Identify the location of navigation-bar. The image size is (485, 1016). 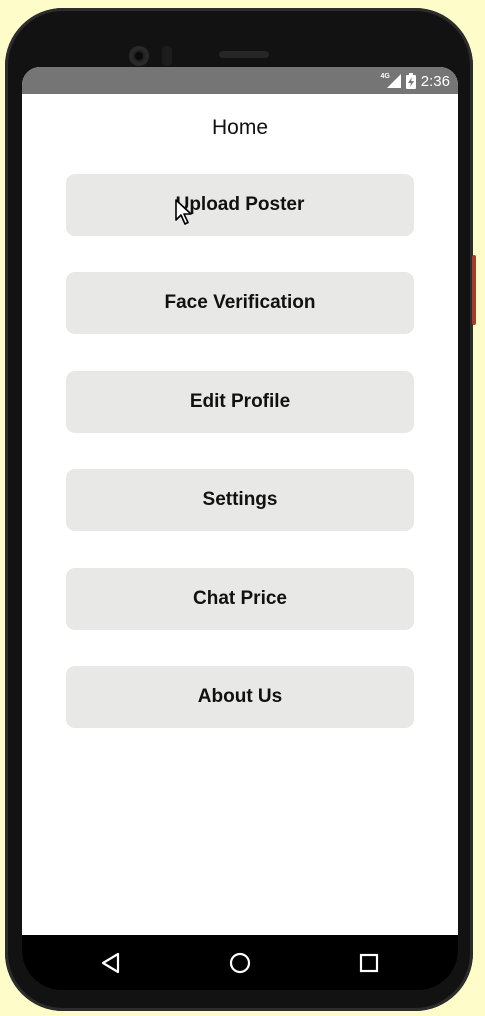
(240, 962).